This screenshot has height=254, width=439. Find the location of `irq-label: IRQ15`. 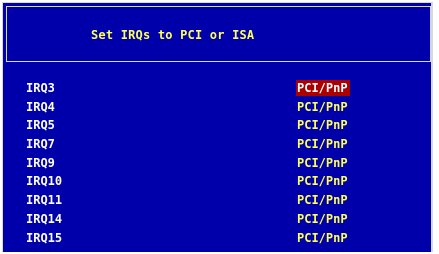

irq-label: IRQ15 is located at coordinates (44, 237).